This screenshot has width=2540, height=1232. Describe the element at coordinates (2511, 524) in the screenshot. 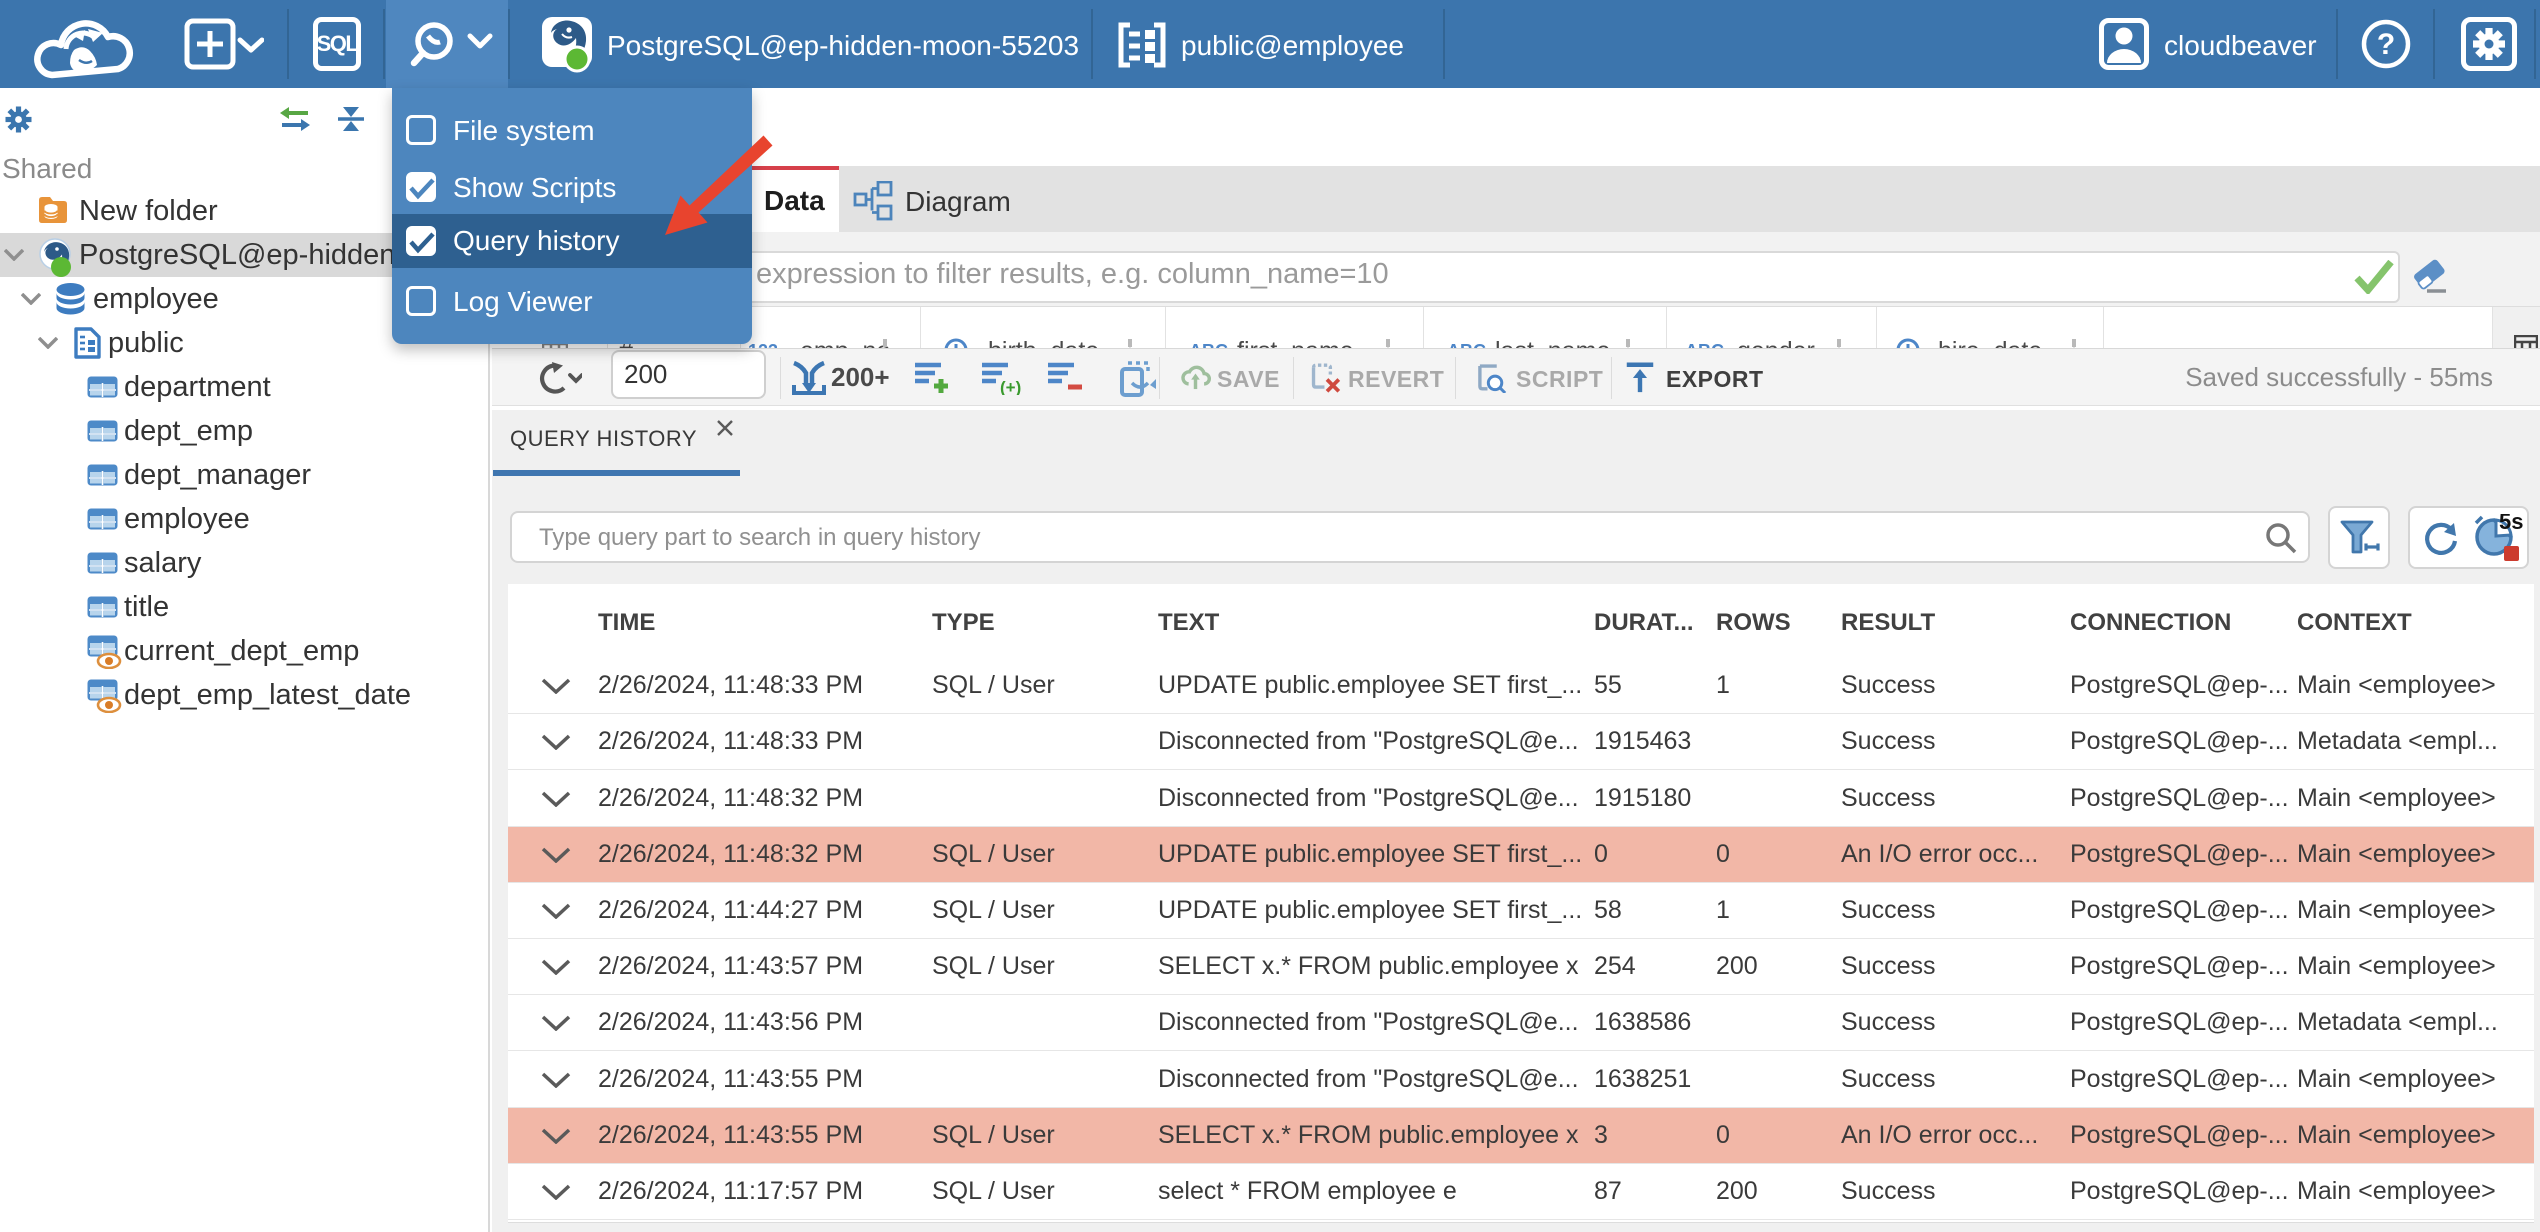

I see `svg-text: 5s` at that location.